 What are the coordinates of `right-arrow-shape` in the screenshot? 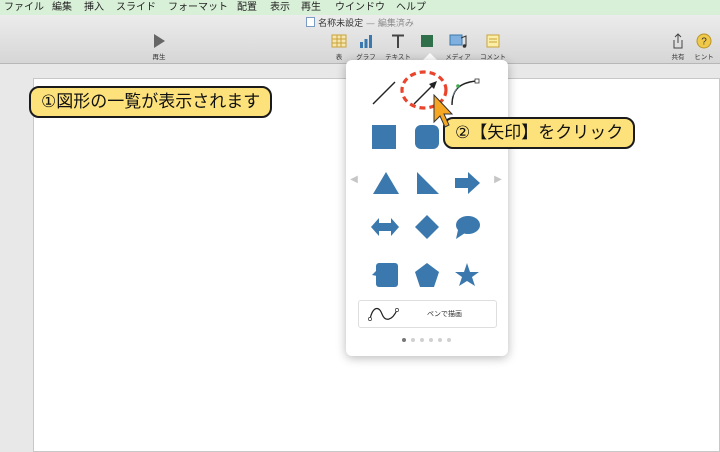 It's located at (467, 183).